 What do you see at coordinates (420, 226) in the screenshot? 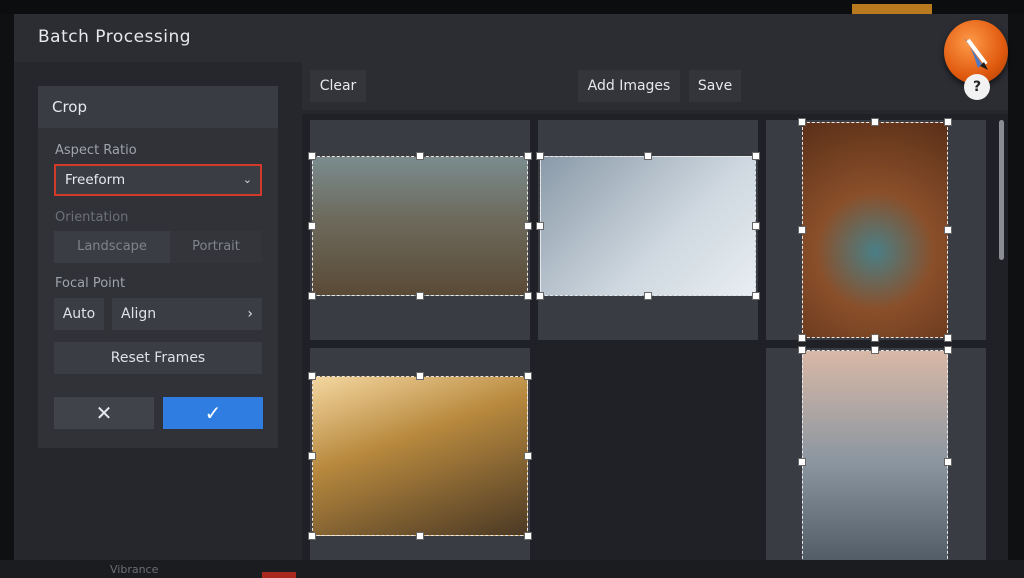
I see `greenhouse-image` at bounding box center [420, 226].